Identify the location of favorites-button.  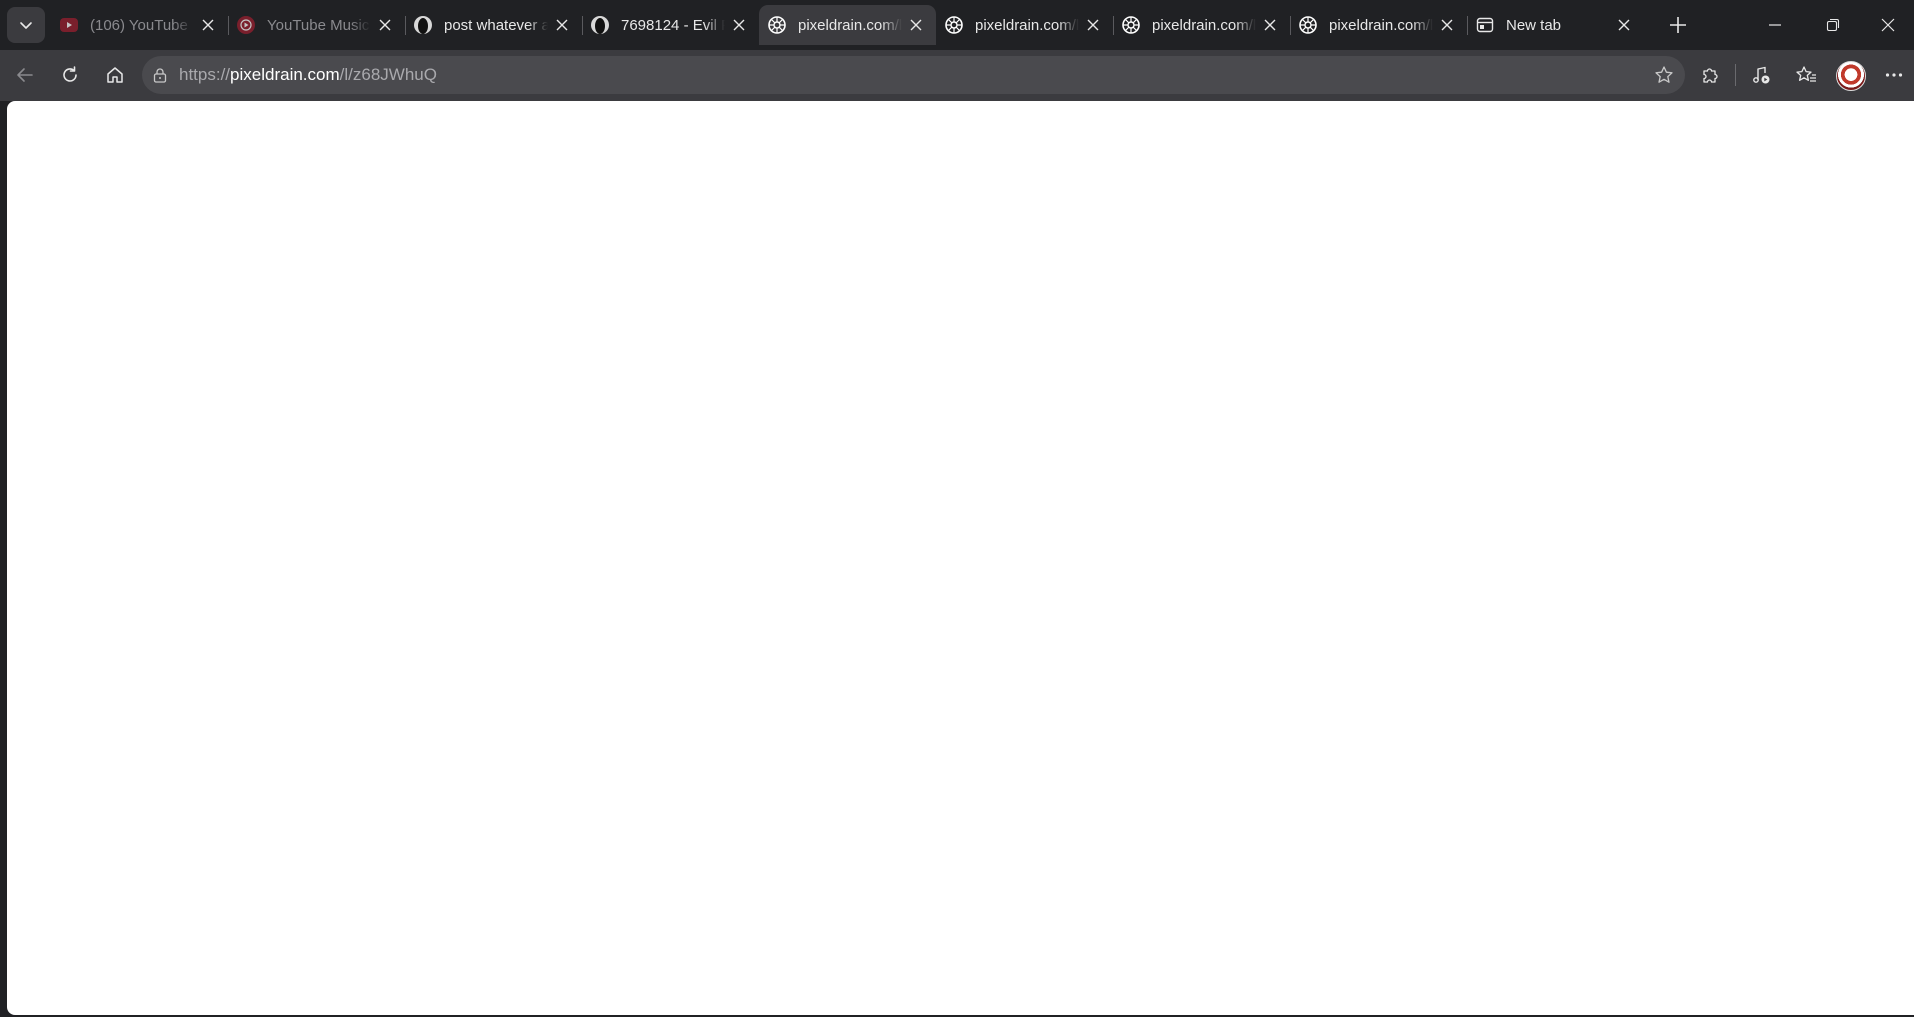
(1806, 75).